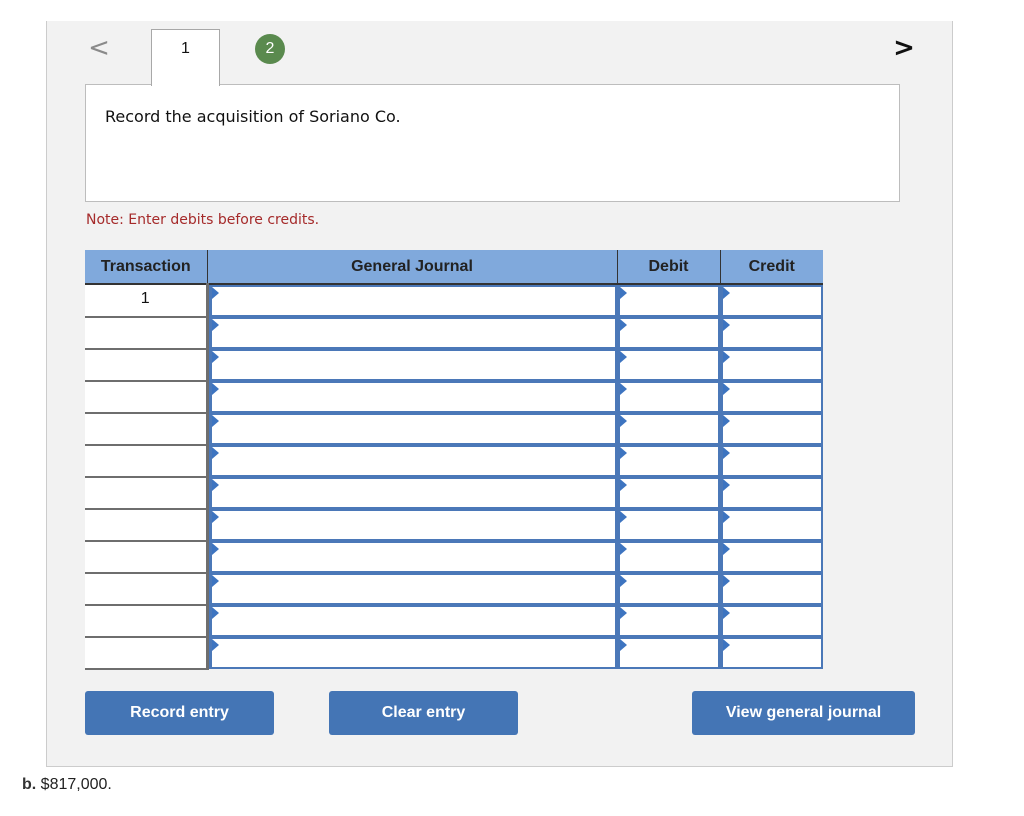  I want to click on header-general-journal: General Journal, so click(412, 267).